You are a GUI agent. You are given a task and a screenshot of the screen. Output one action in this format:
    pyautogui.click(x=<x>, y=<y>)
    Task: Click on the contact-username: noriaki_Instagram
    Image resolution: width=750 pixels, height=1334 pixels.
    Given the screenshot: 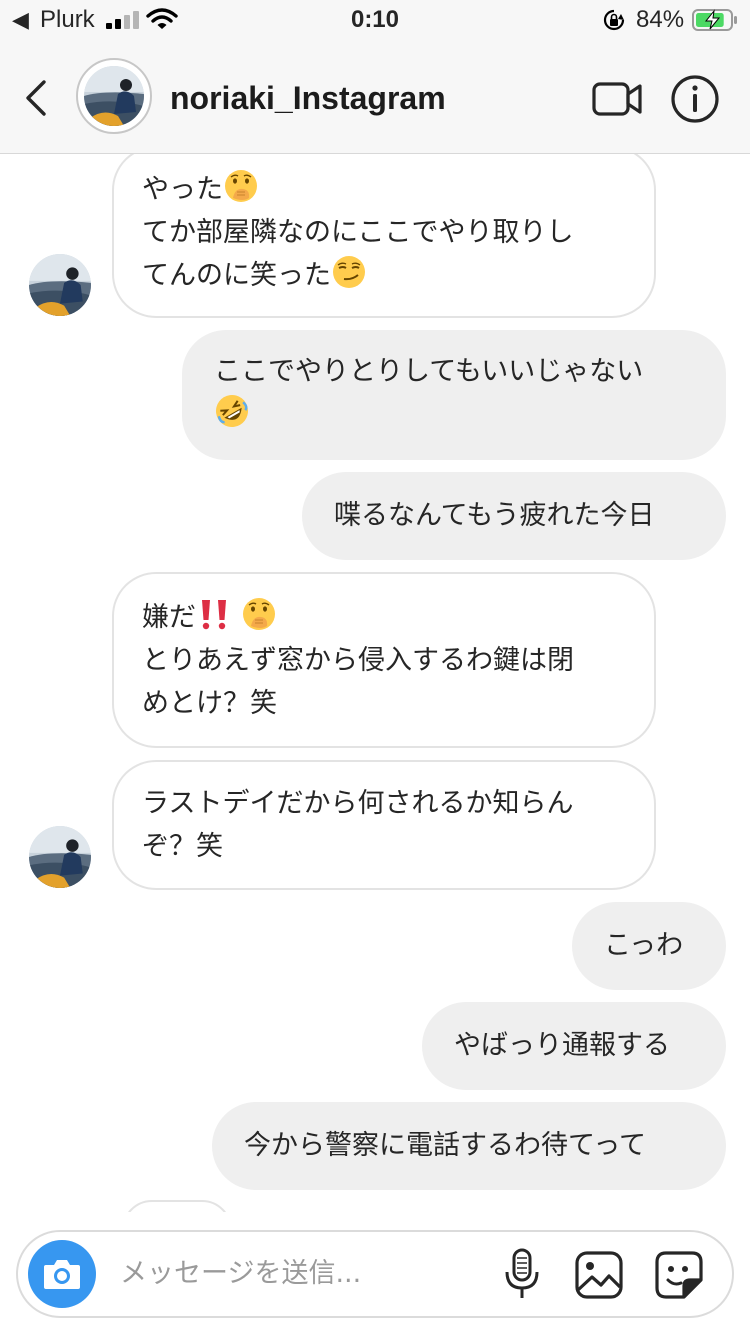 What is the action you would take?
    pyautogui.click(x=308, y=98)
    